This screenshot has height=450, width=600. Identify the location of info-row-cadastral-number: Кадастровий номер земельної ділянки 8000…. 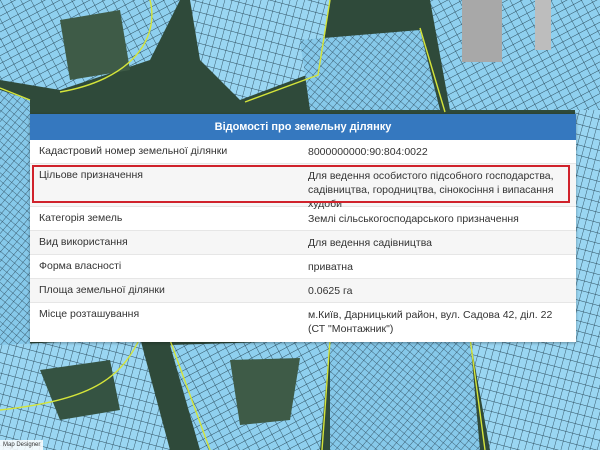
(303, 152).